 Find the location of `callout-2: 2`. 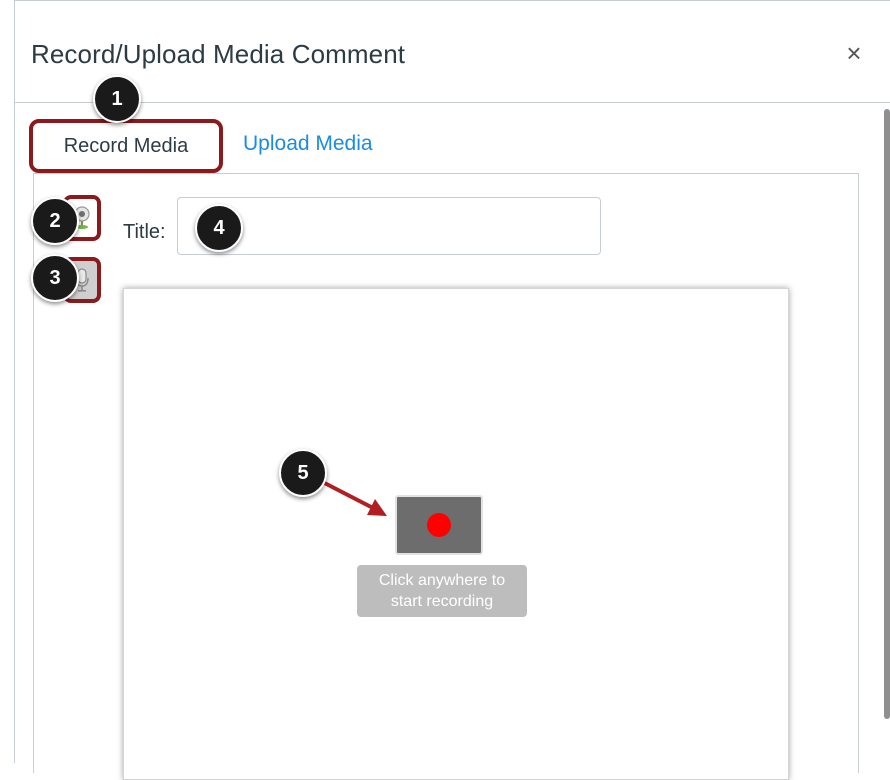

callout-2: 2 is located at coordinates (55, 221).